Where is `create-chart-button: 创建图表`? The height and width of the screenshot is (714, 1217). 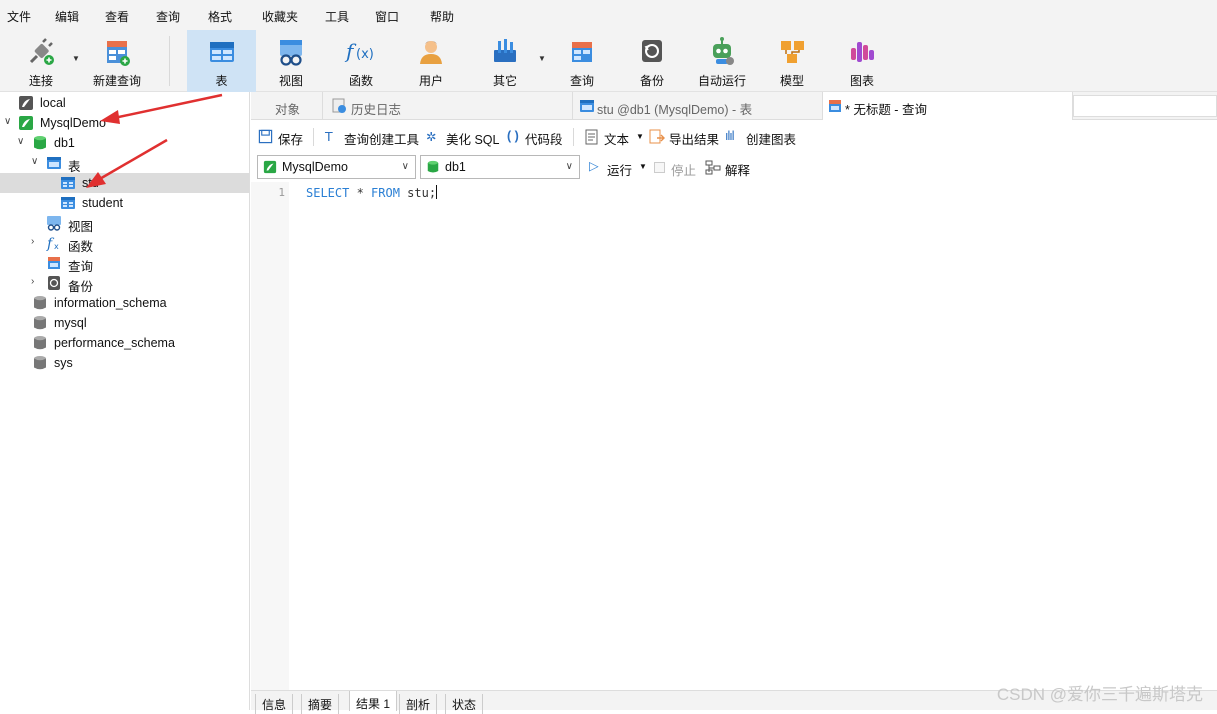 create-chart-button: 创建图表 is located at coordinates (771, 138).